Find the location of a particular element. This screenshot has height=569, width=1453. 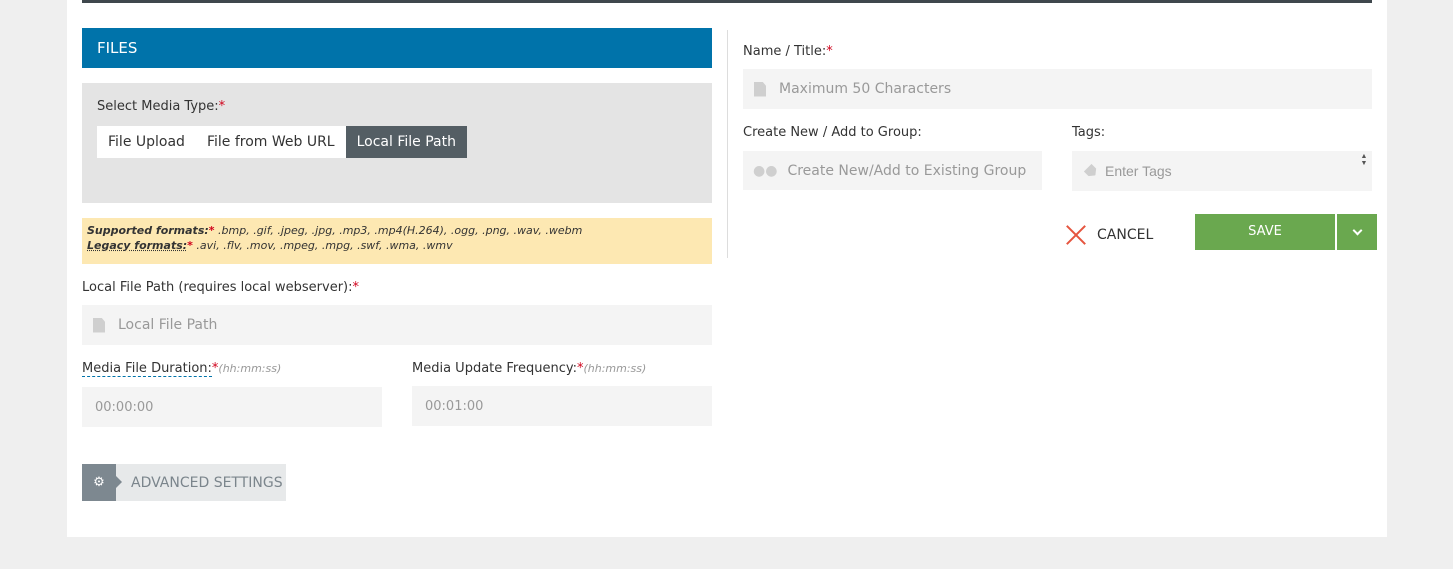

frequency-label-text: Media Update Frequency: is located at coordinates (494, 368).